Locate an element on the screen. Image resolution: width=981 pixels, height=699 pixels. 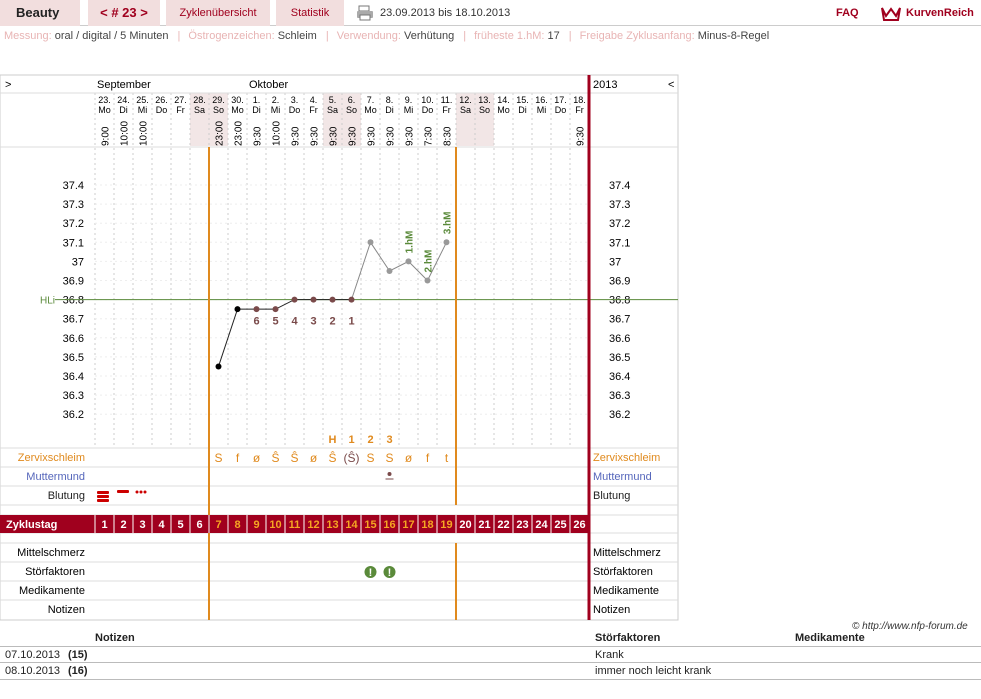
day-date: 1. is located at coordinates (257, 100).